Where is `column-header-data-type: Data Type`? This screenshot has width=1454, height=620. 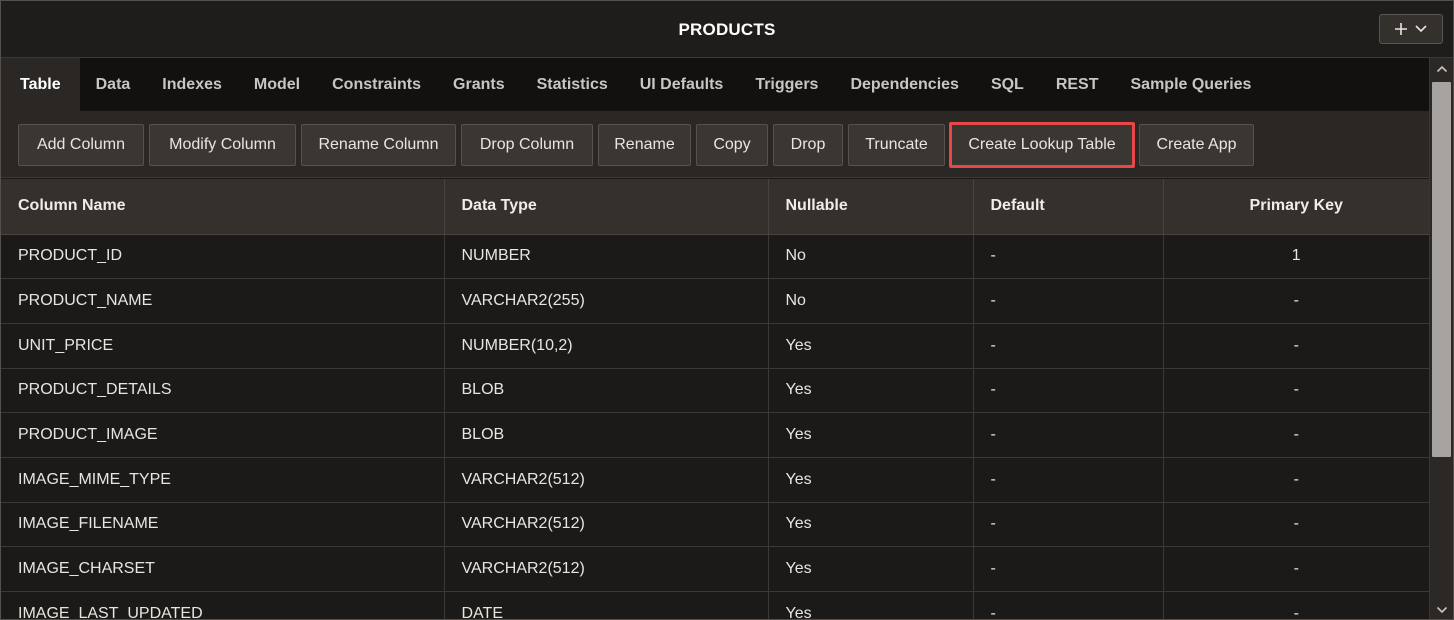
column-header-data-type: Data Type is located at coordinates (606, 207).